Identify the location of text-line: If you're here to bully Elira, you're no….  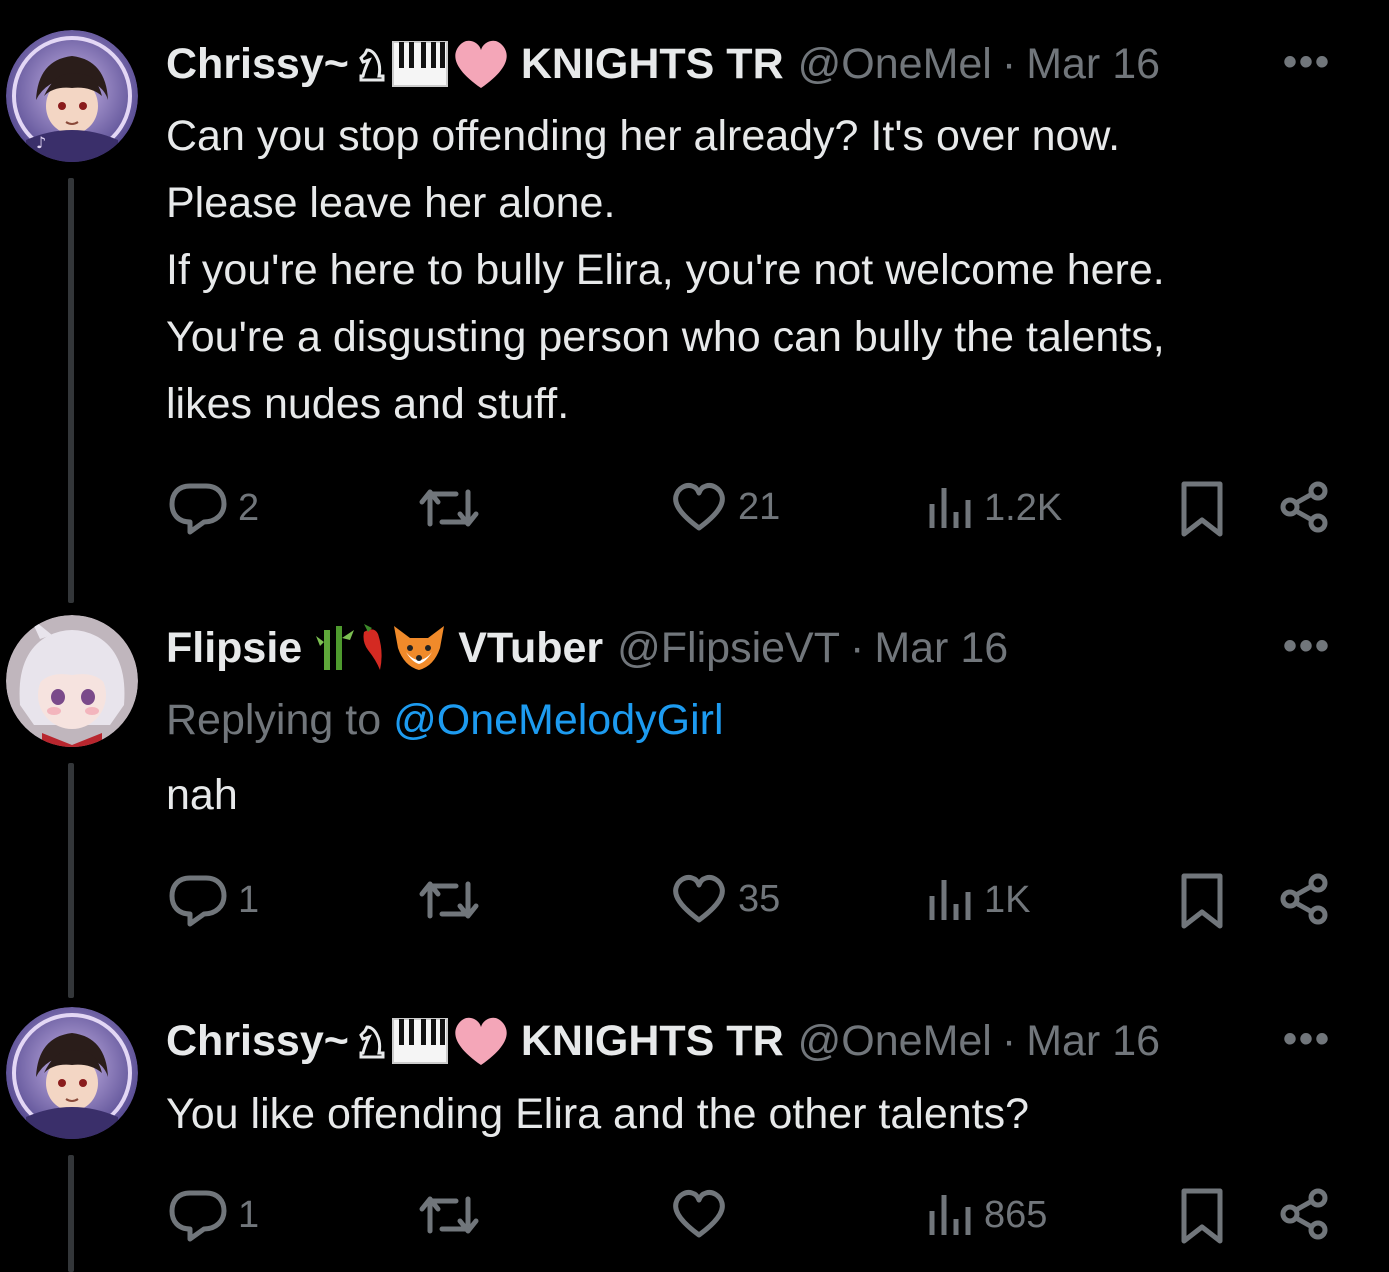
(665, 270).